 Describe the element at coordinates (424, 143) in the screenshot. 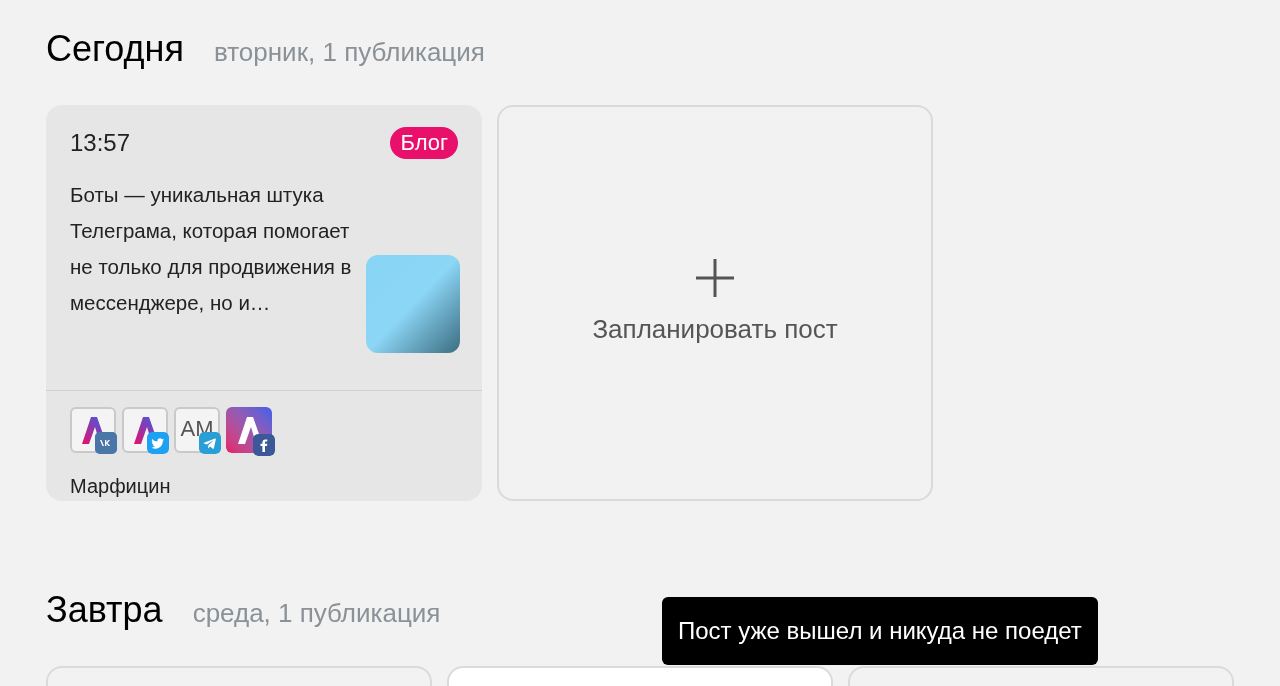

I see `category-tag: Блог` at that location.